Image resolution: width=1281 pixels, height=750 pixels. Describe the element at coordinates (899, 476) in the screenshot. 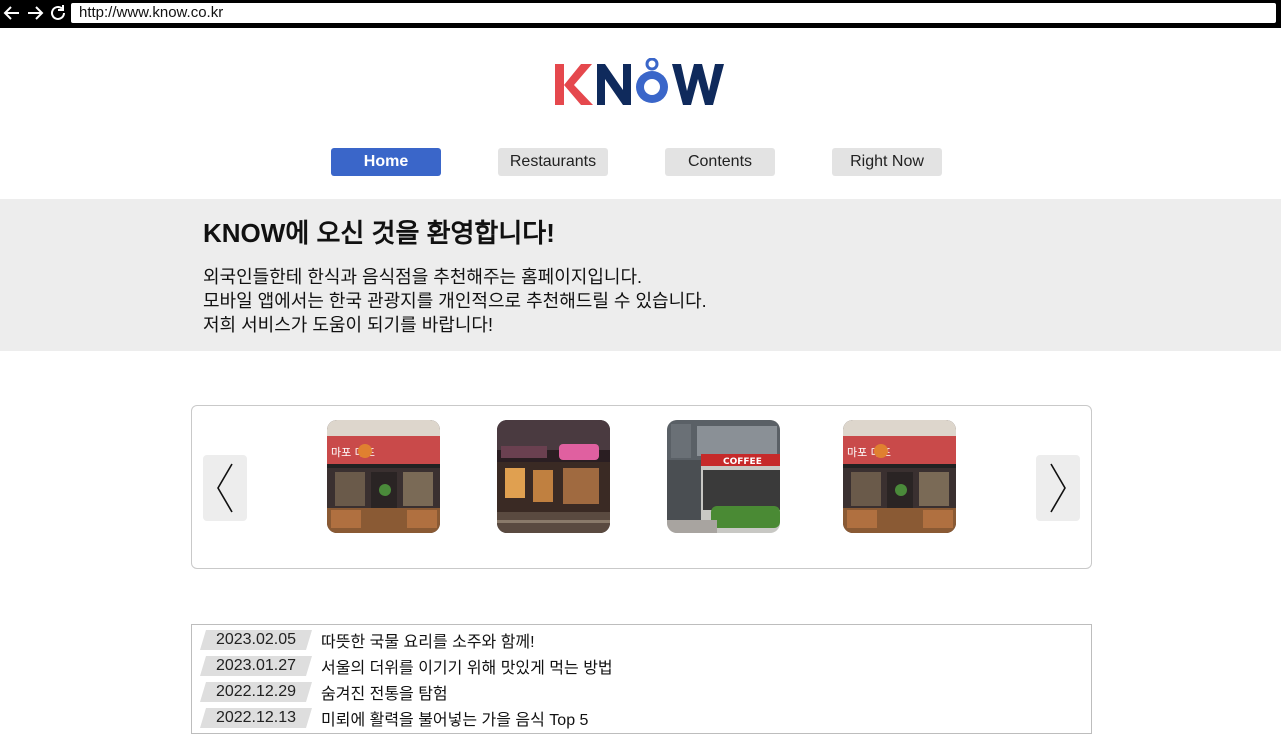

I see `mapo-restaurant-photo-2: 마포 대포` at that location.